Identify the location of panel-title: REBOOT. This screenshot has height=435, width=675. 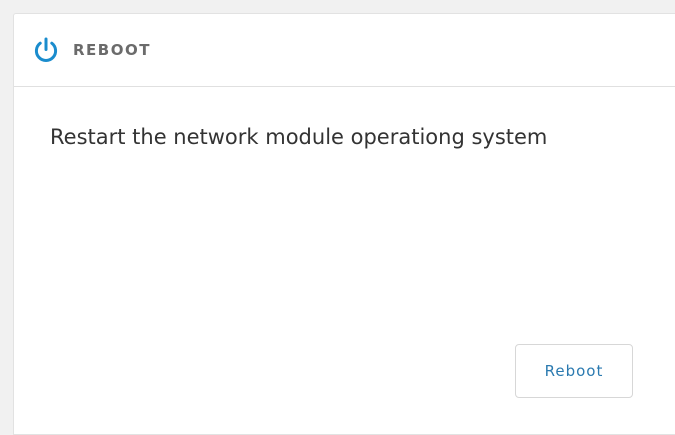
(112, 50).